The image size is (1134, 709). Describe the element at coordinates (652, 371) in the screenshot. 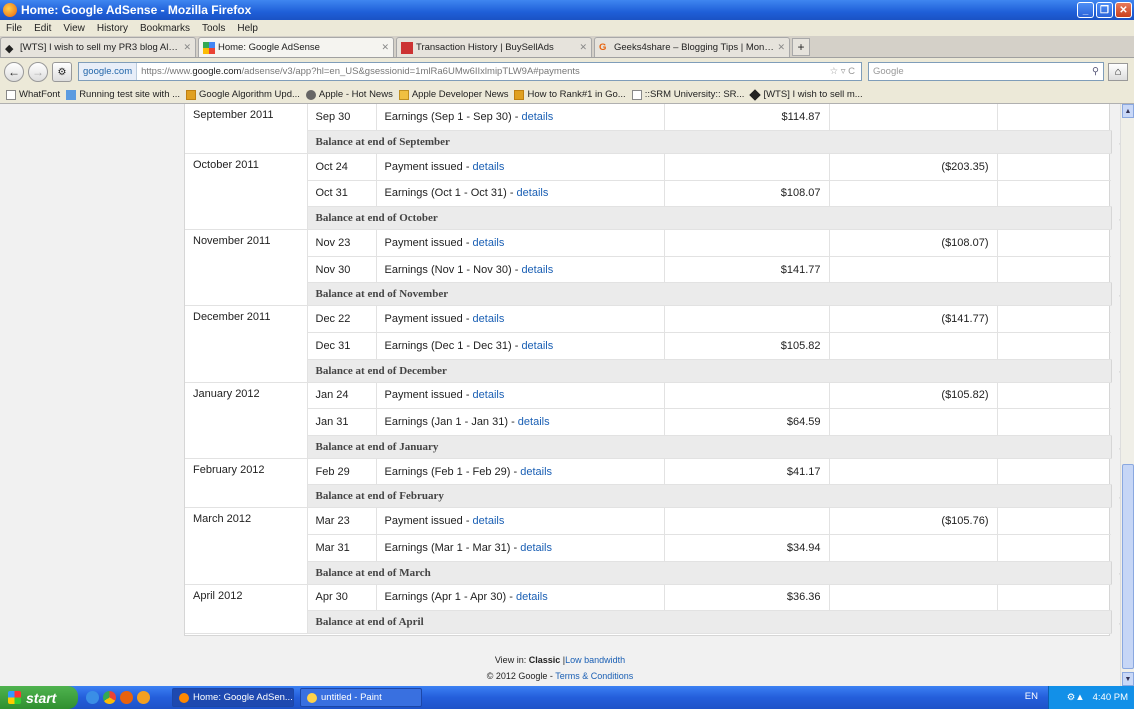

I see `balance-row: Balance at end of December$105.82` at that location.